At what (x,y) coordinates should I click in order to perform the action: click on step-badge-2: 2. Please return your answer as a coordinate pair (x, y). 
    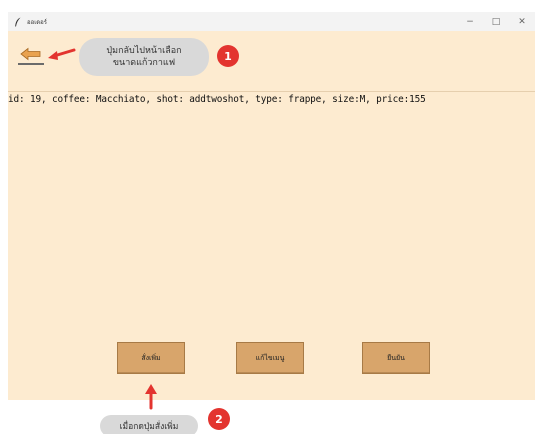
    Looking at the image, I should click on (219, 419).